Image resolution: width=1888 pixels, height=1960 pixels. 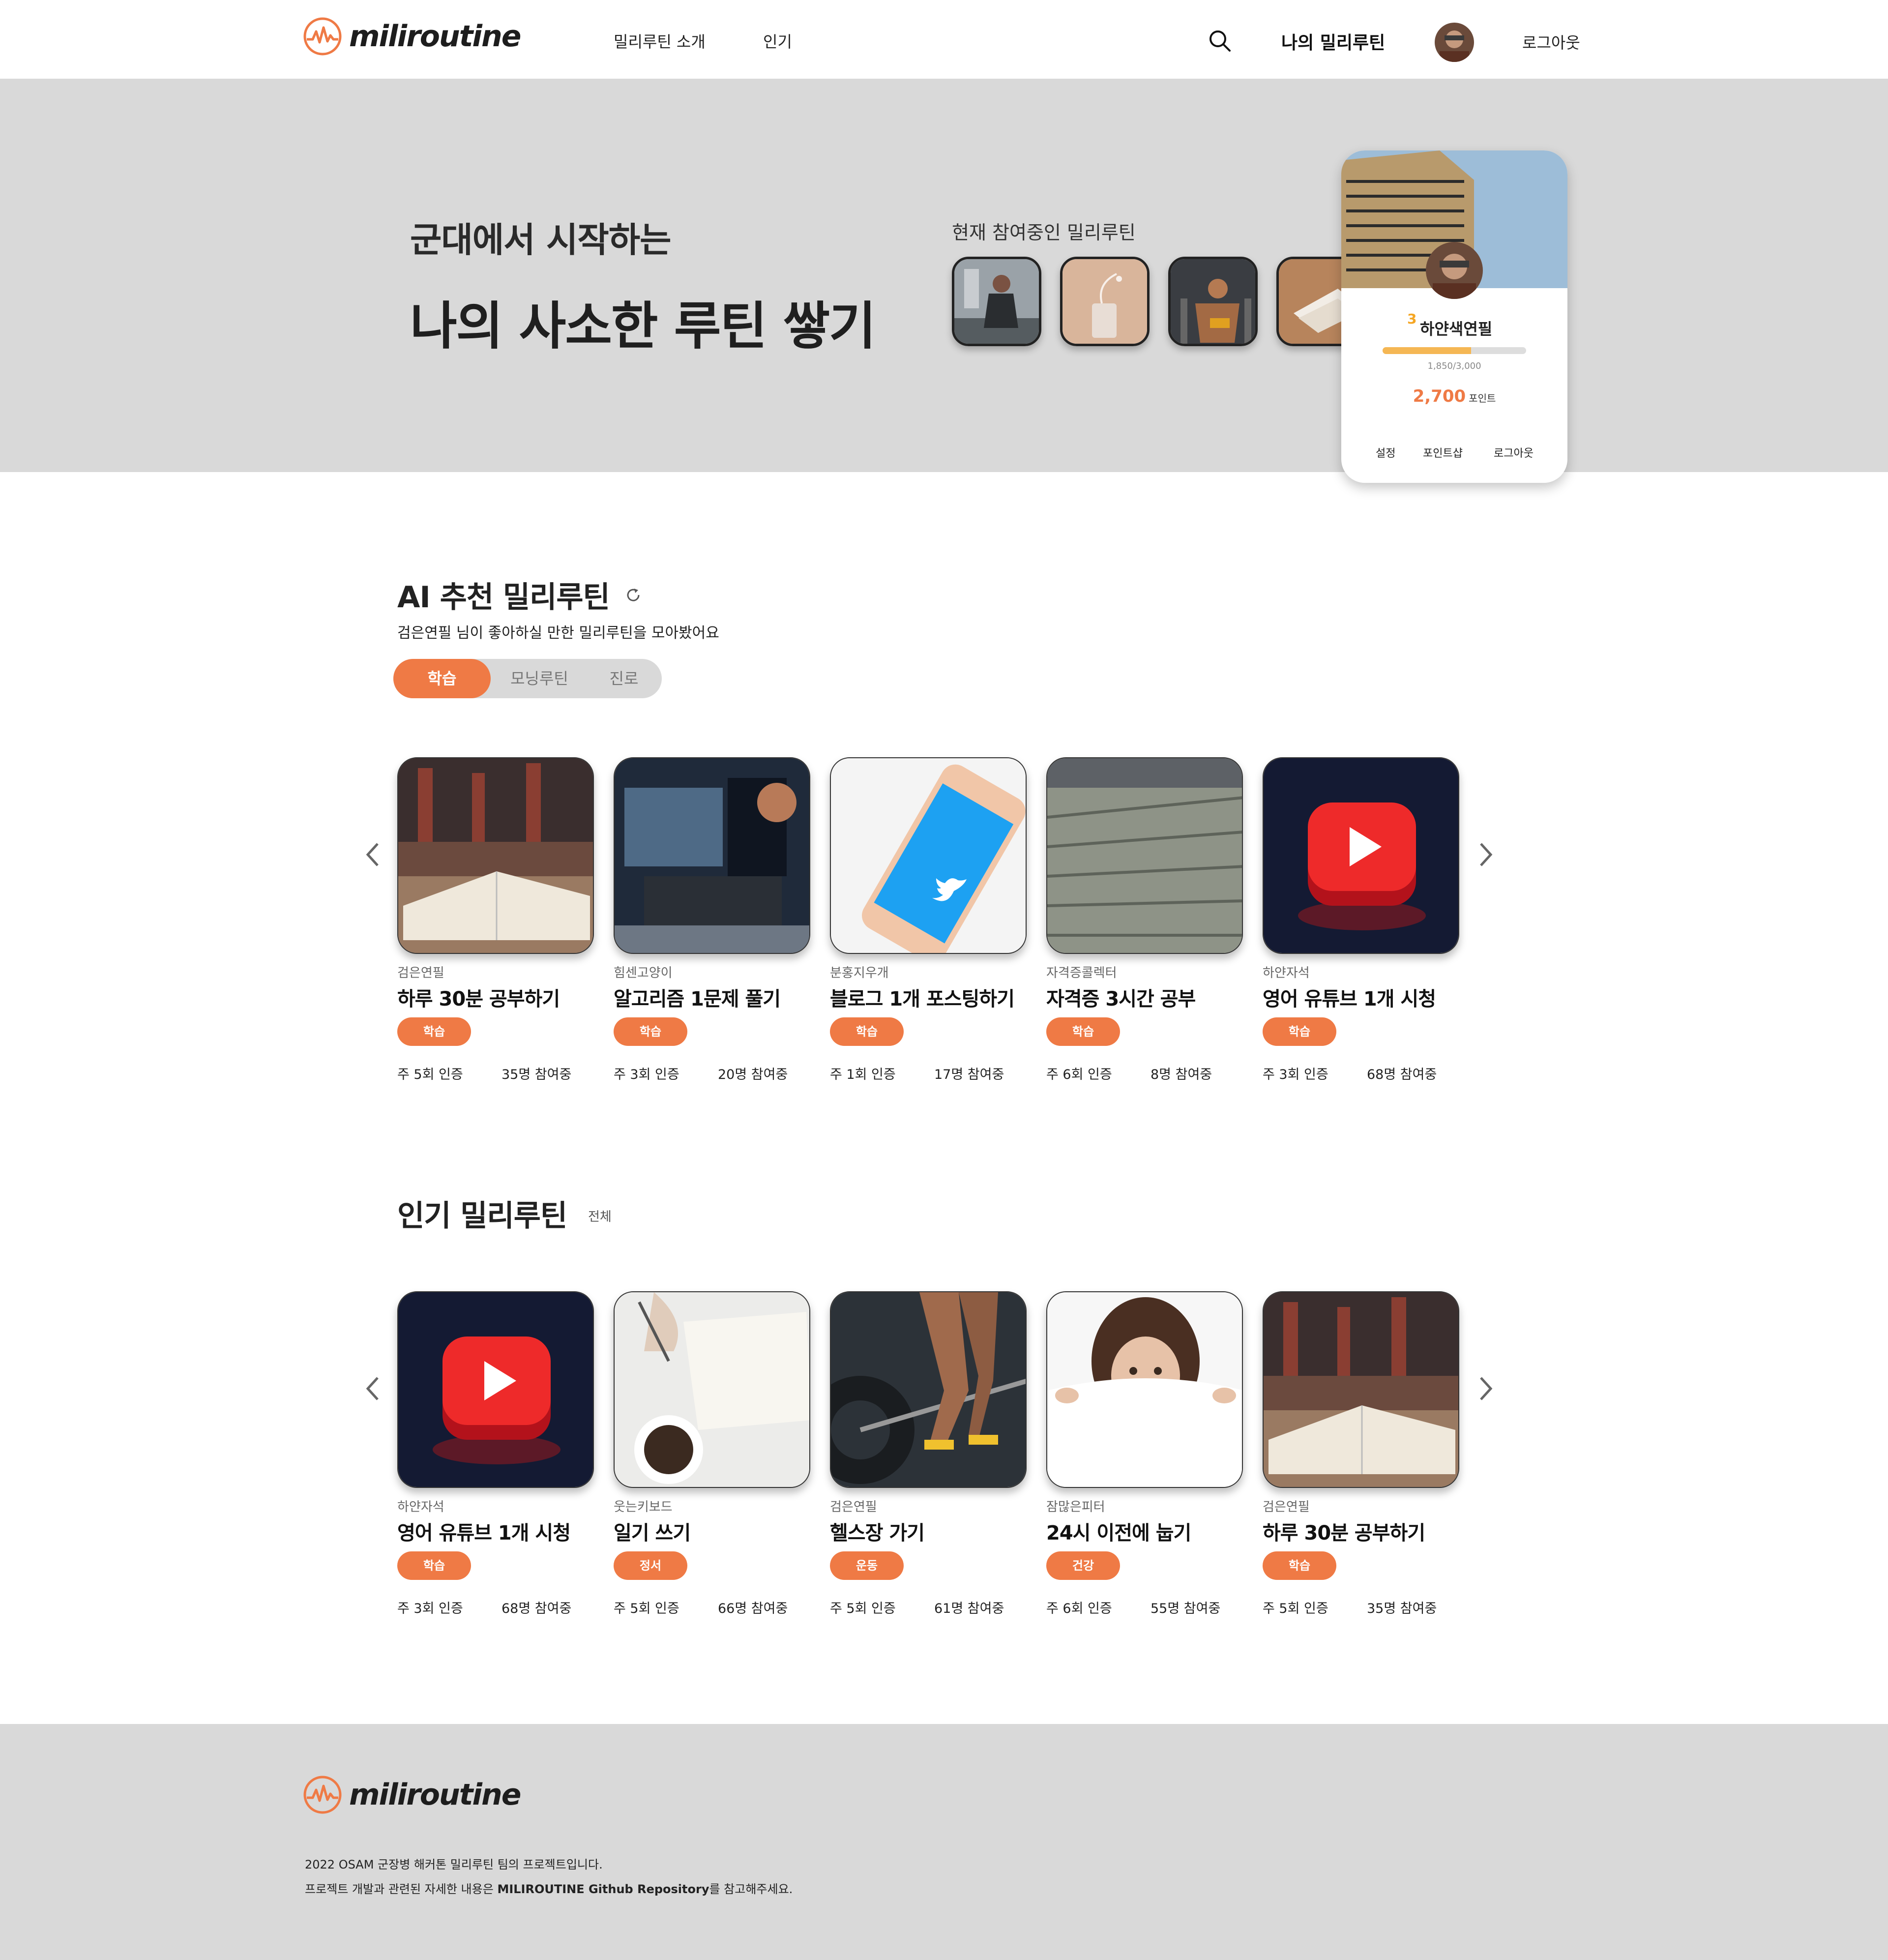 What do you see at coordinates (1551, 41) in the screenshot?
I see `logout-link: 로그아웃` at bounding box center [1551, 41].